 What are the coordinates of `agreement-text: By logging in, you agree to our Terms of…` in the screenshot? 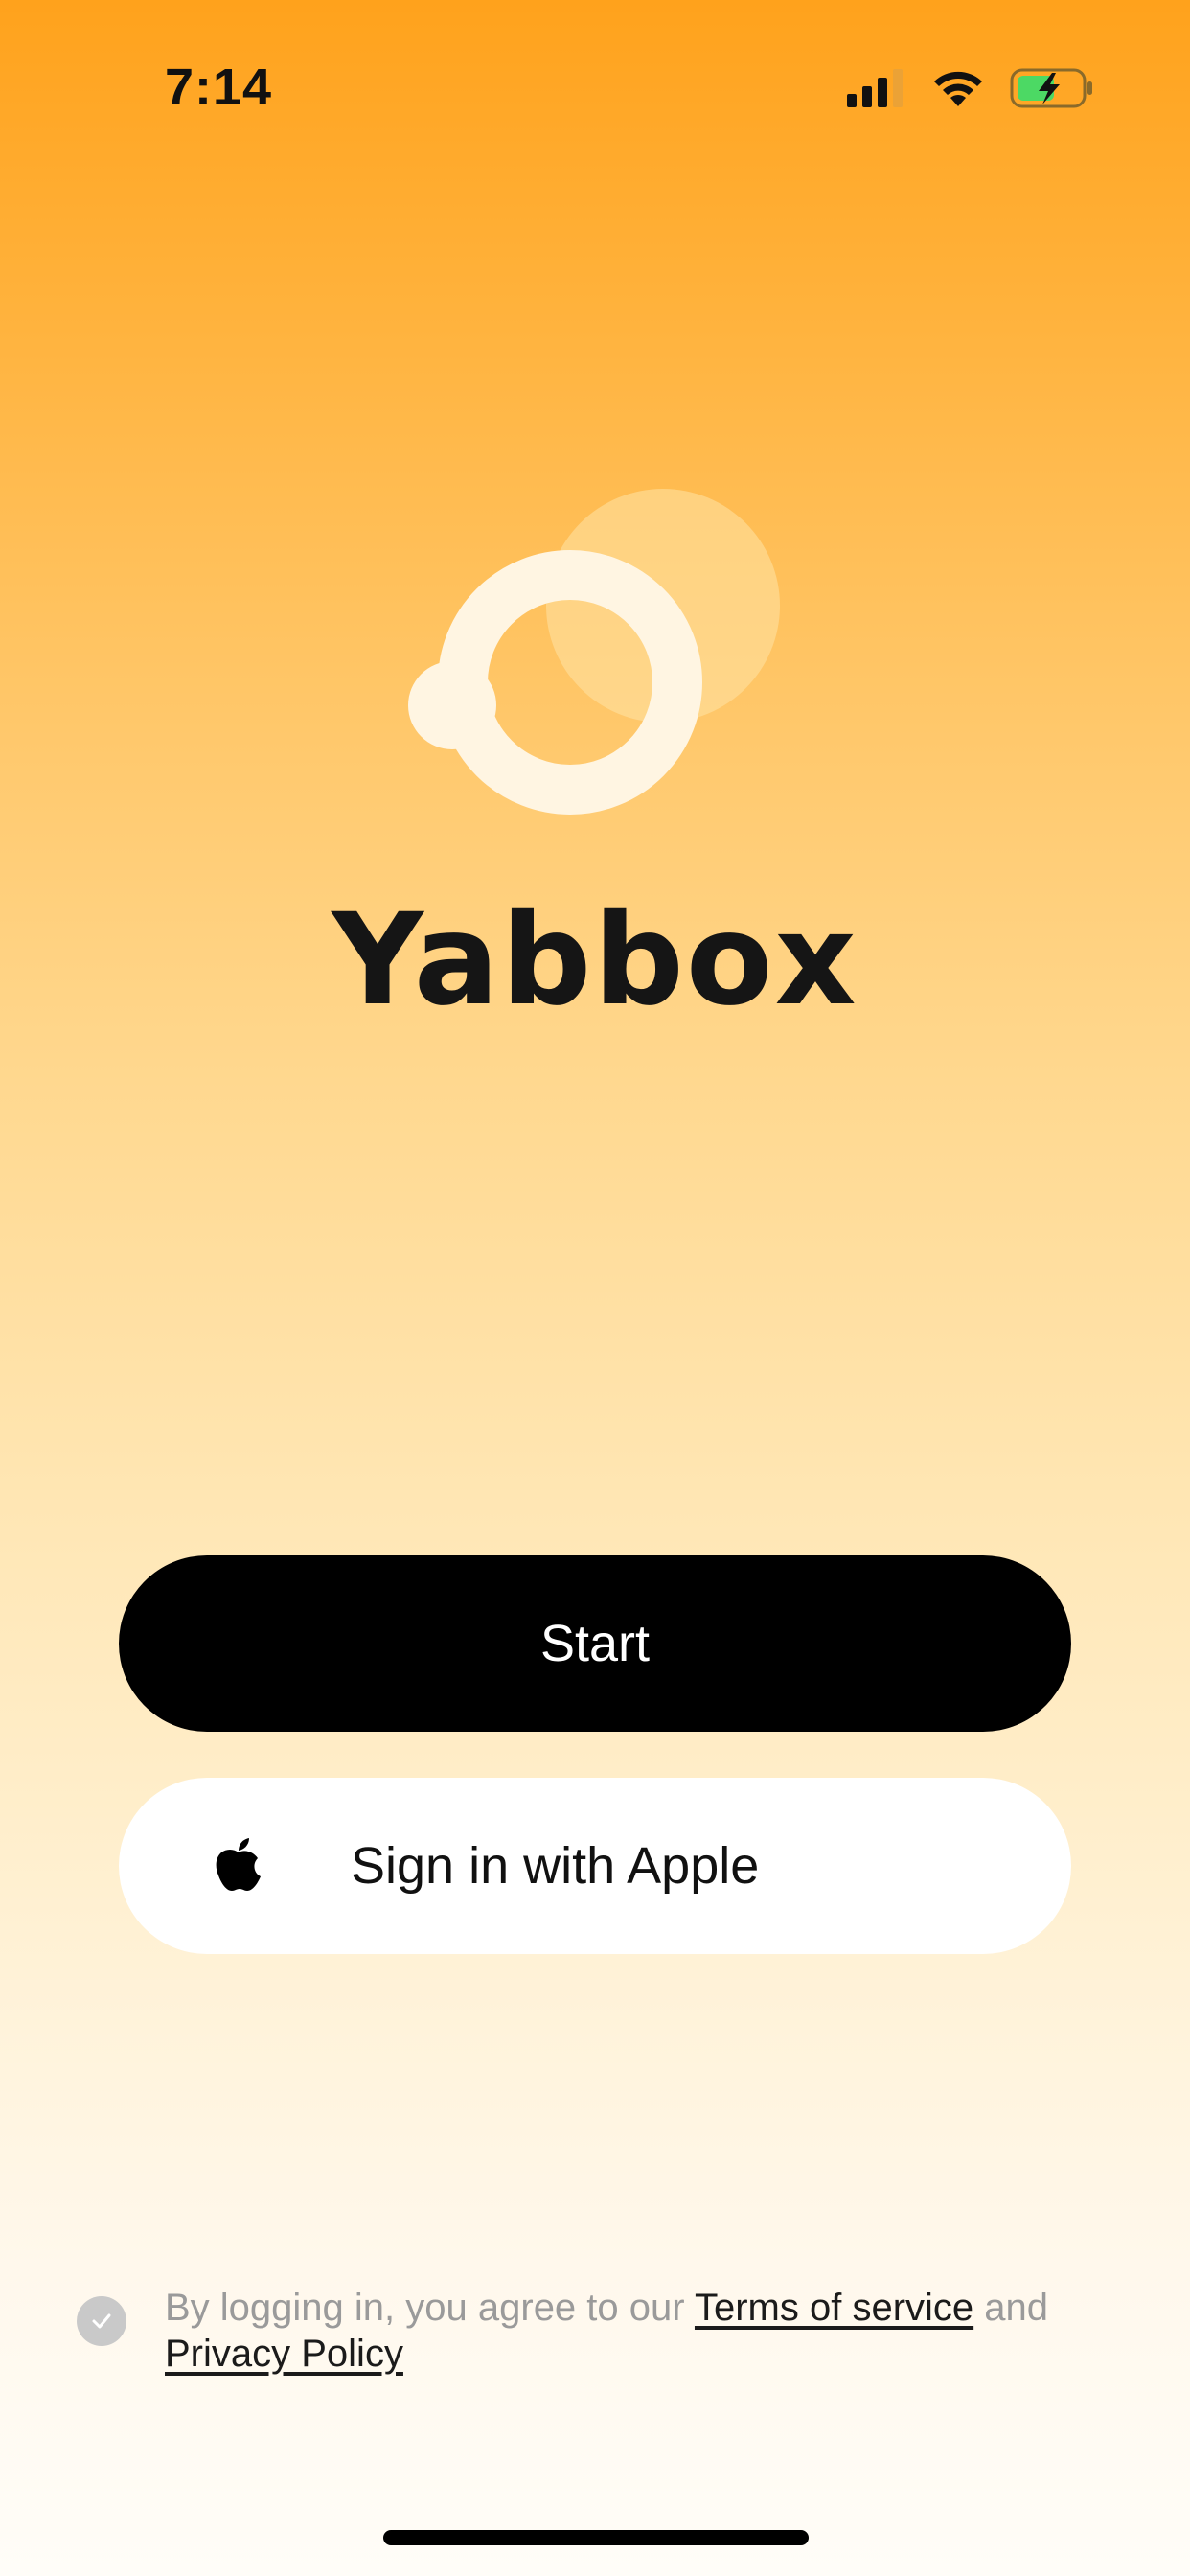 It's located at (672, 2331).